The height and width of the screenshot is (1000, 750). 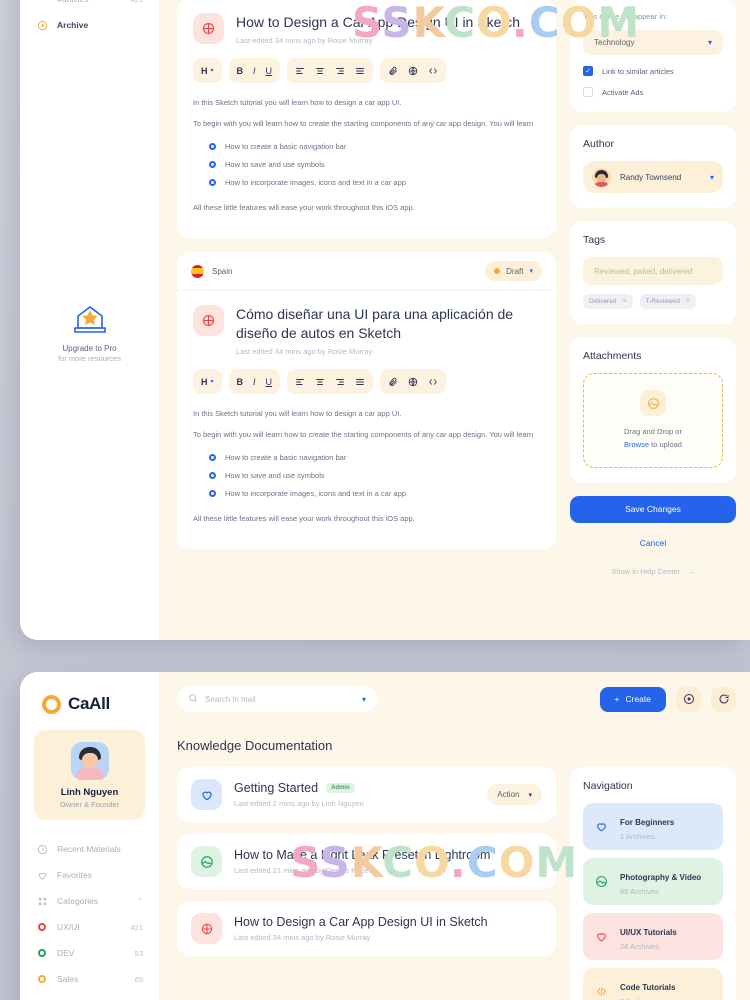 I want to click on action-dropdown: Action ▾, so click(x=514, y=794).